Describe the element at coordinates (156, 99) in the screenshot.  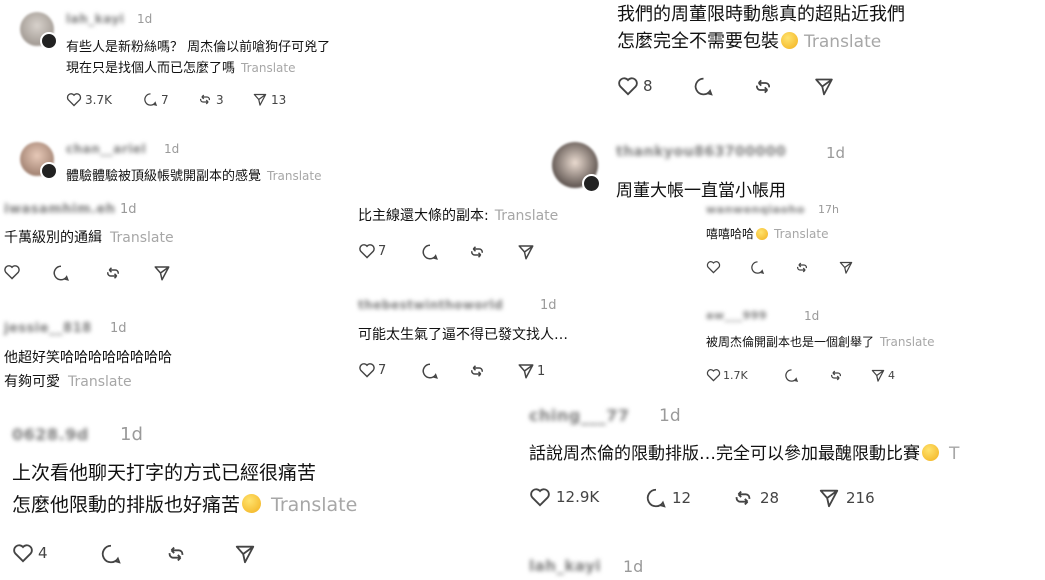
I see `reply-button: 7` at that location.